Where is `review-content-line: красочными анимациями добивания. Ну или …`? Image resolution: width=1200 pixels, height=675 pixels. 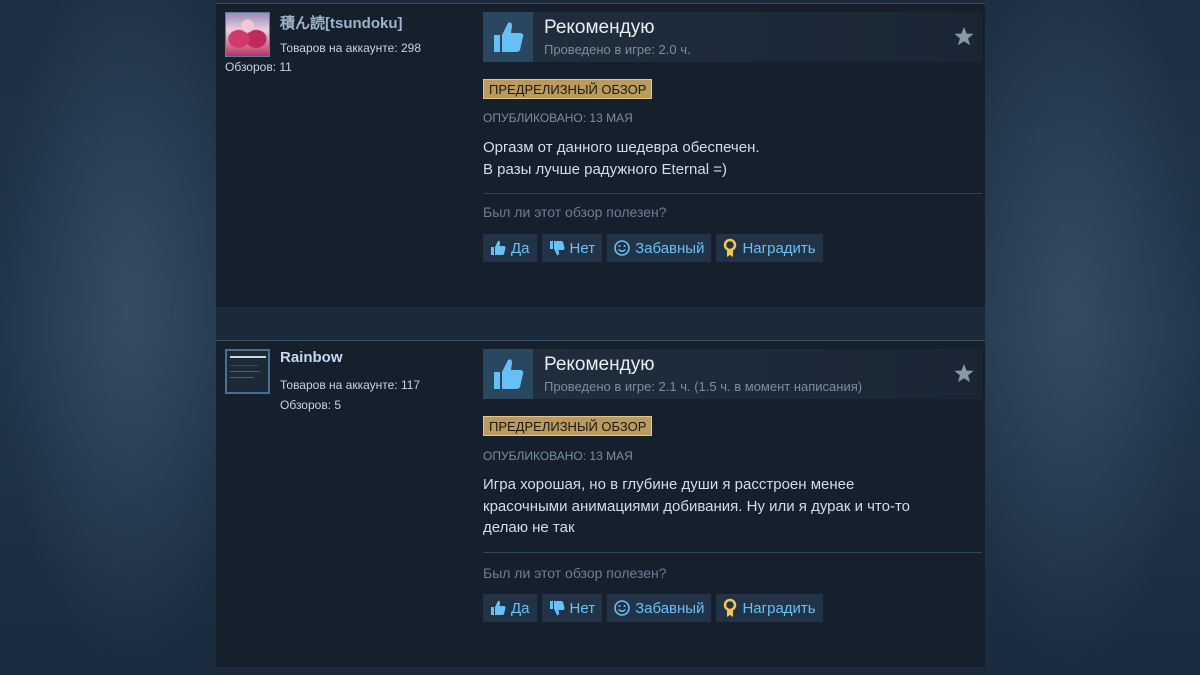 review-content-line: красочными анимациями добивания. Ну или … is located at coordinates (697, 506).